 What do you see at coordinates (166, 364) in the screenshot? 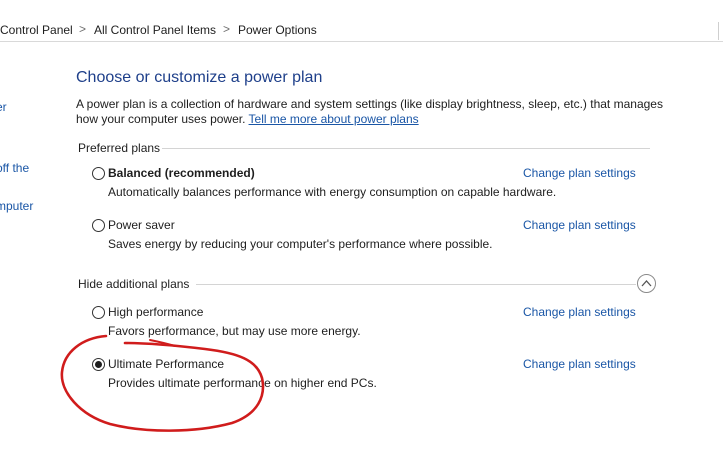
I see `plan-name-ultimate-performance: Ultimate Performance` at bounding box center [166, 364].